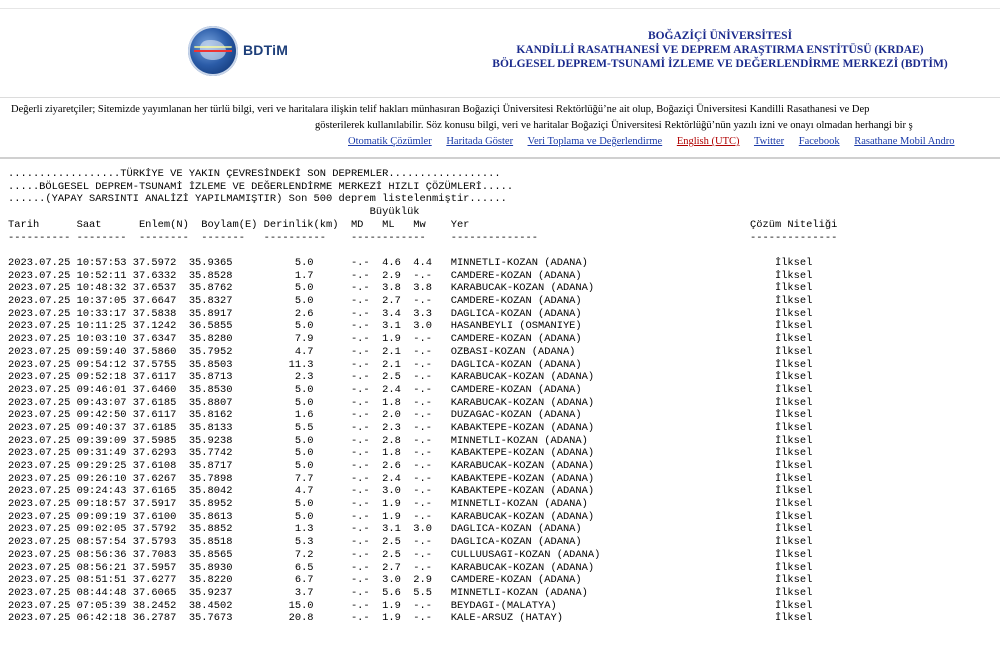  I want to click on link-twitter: Twitter, so click(769, 141).